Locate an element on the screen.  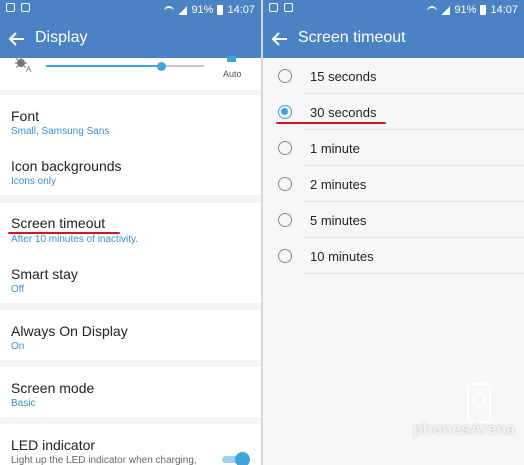
settings-item-subtitle: Basic is located at coordinates (23, 403).